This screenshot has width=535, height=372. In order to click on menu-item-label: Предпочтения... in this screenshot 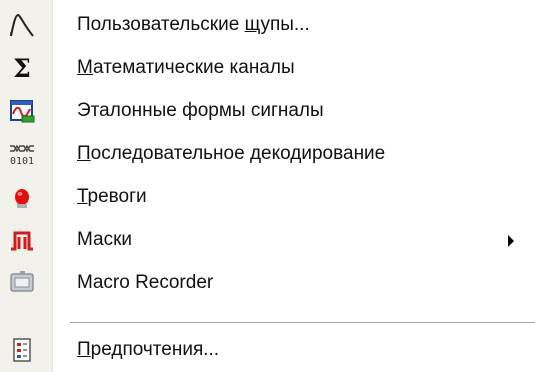, I will do `click(148, 349)`.